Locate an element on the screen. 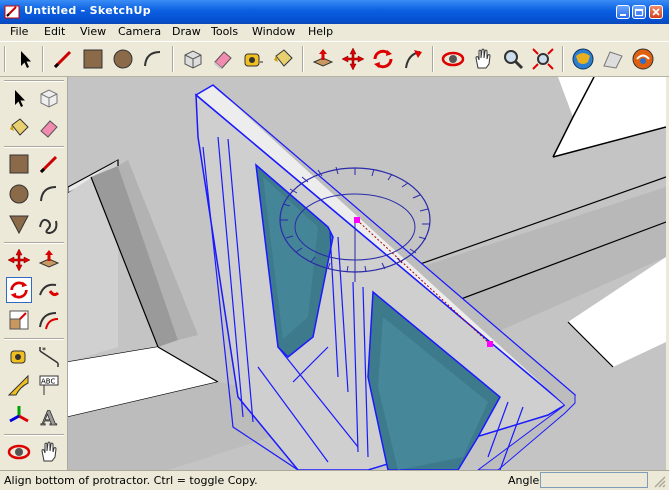 The height and width of the screenshot is (490, 669). menu-help: Help is located at coordinates (320, 31).